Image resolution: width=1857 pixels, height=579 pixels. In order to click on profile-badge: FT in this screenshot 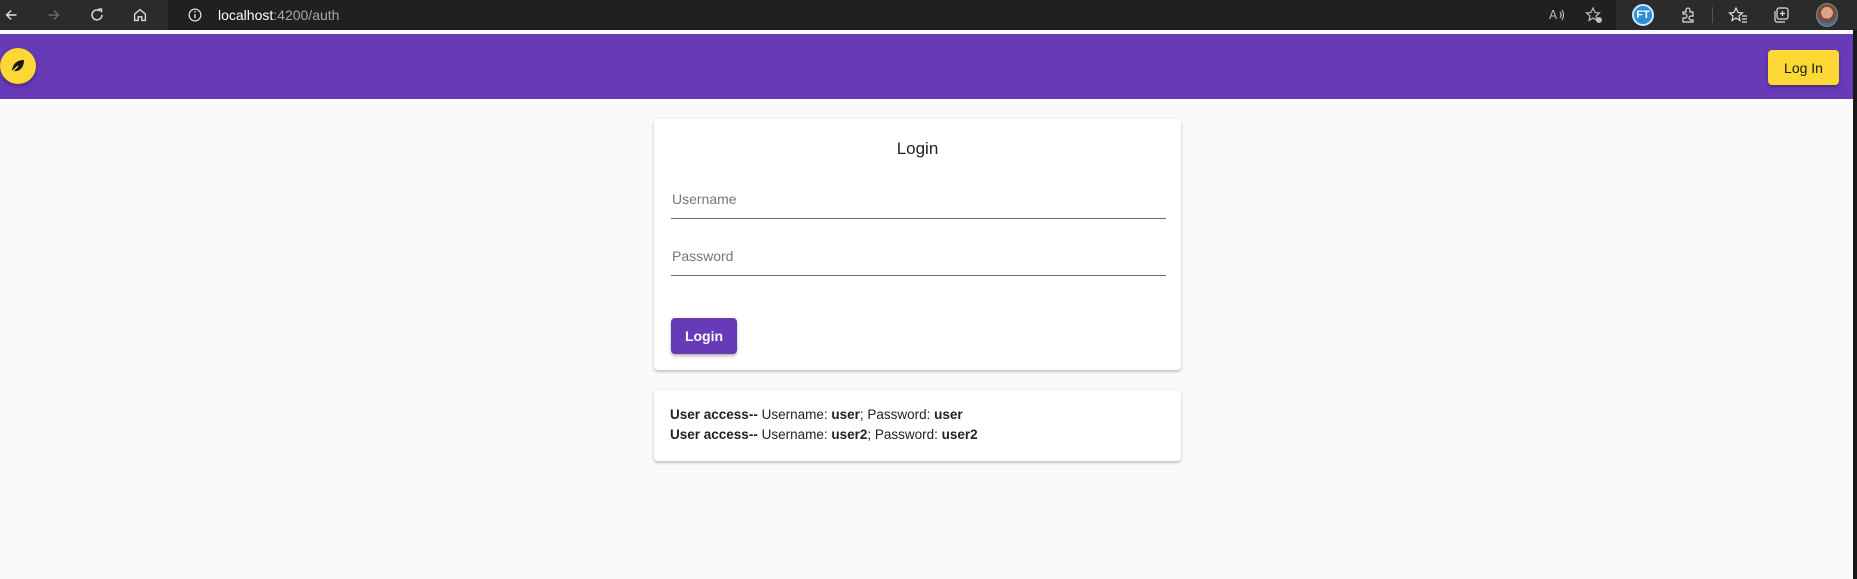, I will do `click(1643, 15)`.